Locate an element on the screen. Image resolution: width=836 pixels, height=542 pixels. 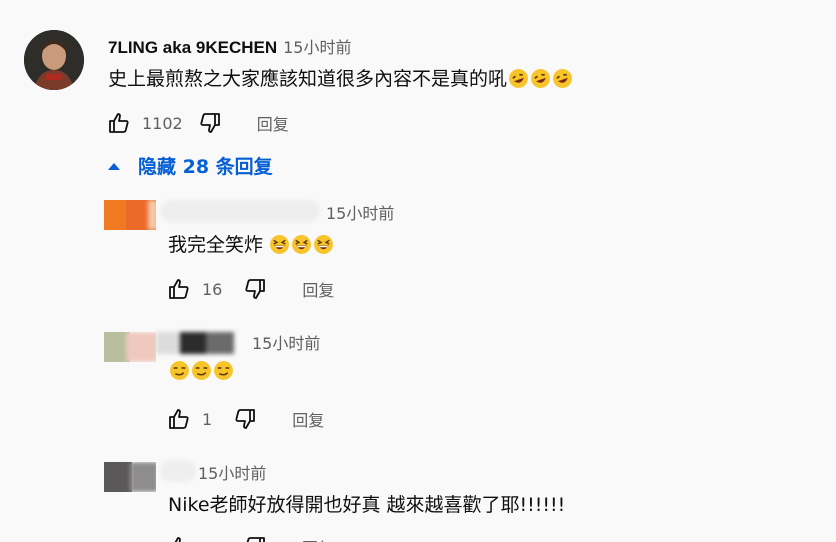
reply-actions: 回复 is located at coordinates (249, 537).